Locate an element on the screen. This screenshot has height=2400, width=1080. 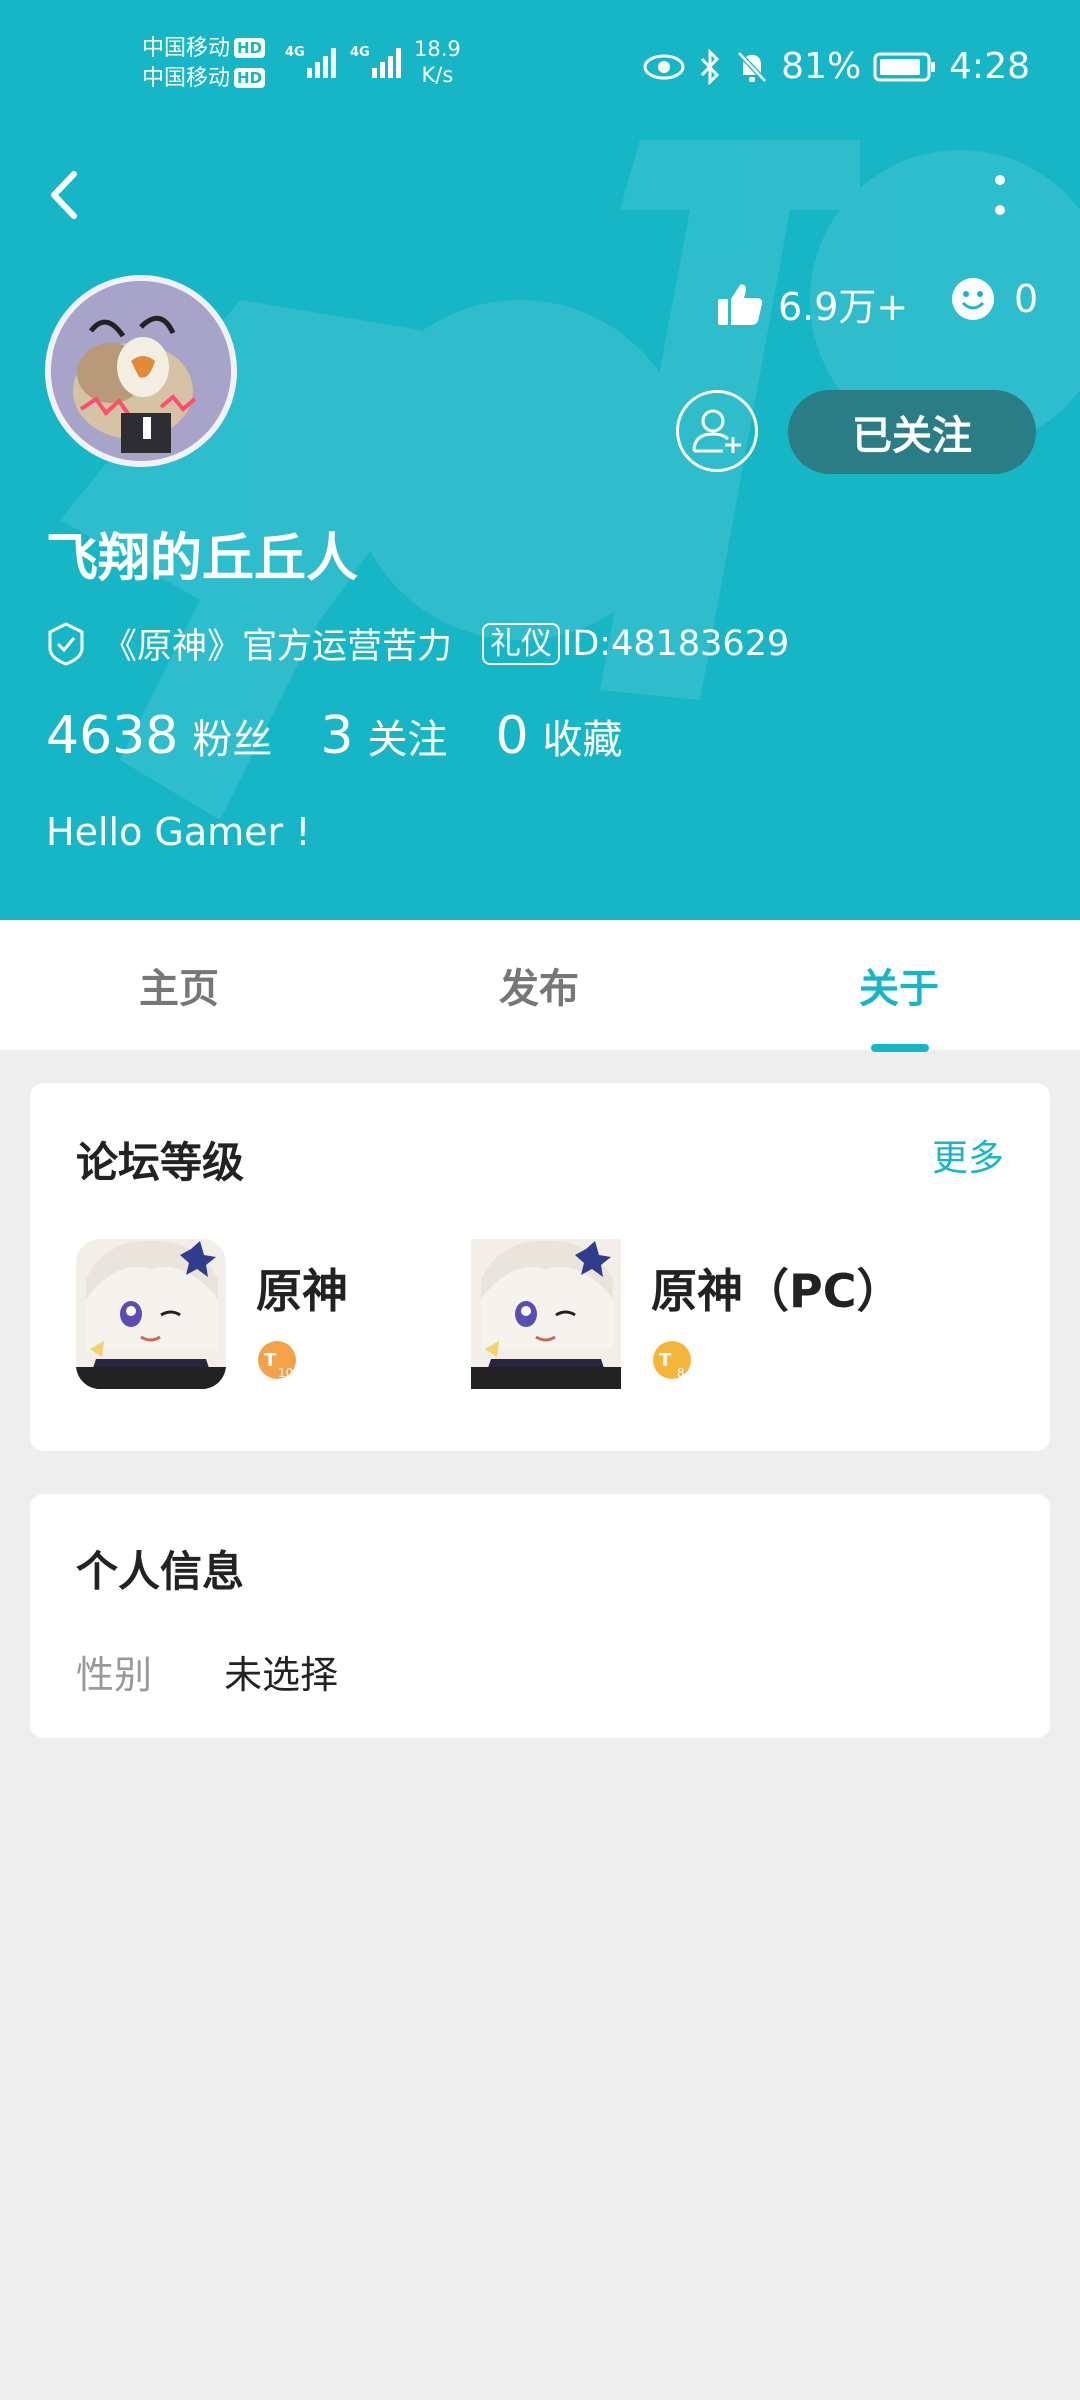
likes-stat: 6.9万+ is located at coordinates (812, 303).